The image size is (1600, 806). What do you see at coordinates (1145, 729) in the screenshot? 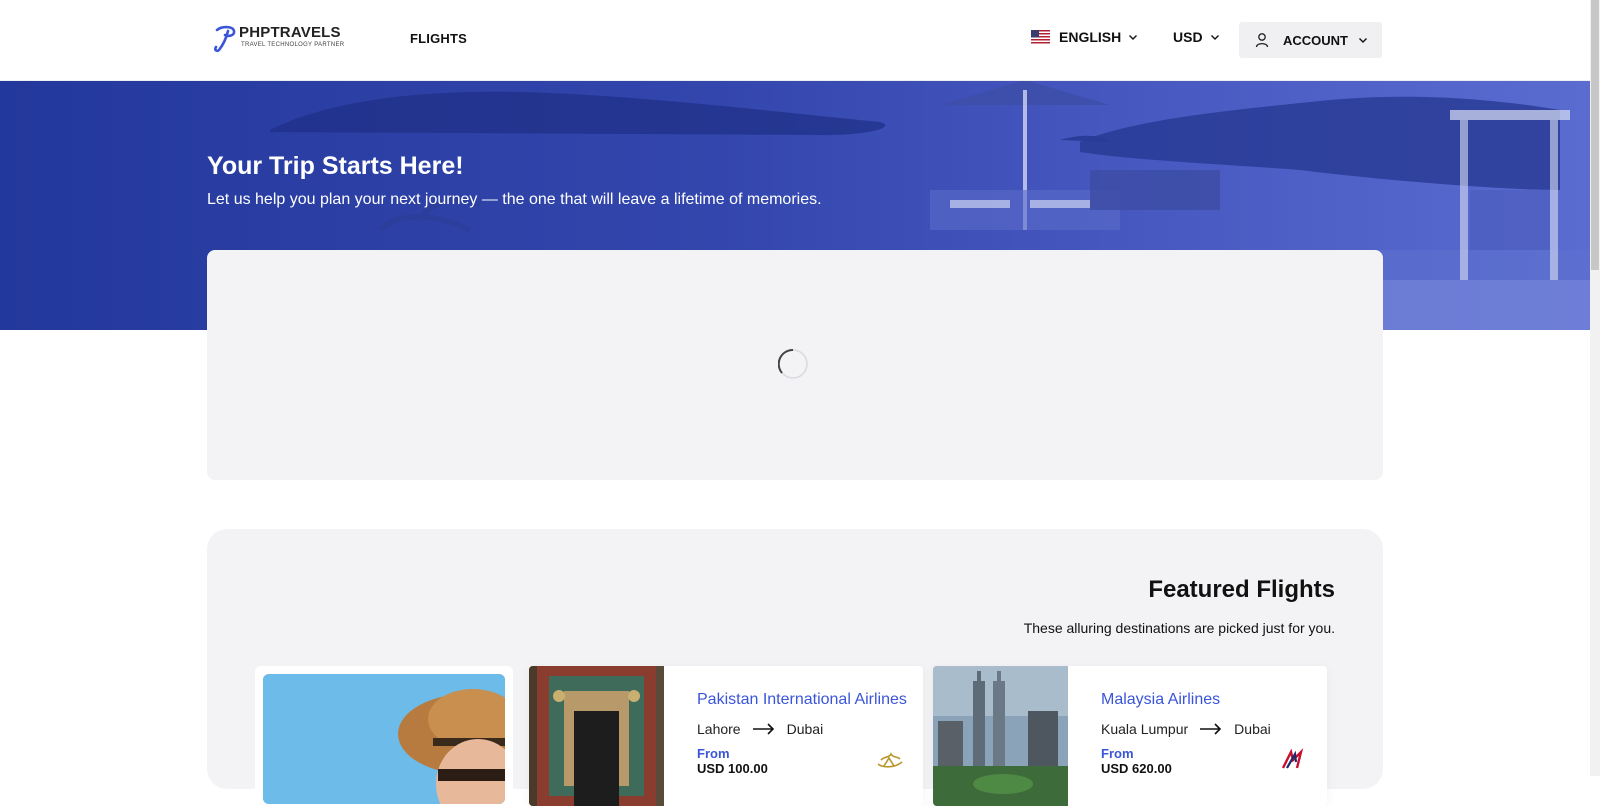
I see `origin-city: Kuala Lumpur` at bounding box center [1145, 729].